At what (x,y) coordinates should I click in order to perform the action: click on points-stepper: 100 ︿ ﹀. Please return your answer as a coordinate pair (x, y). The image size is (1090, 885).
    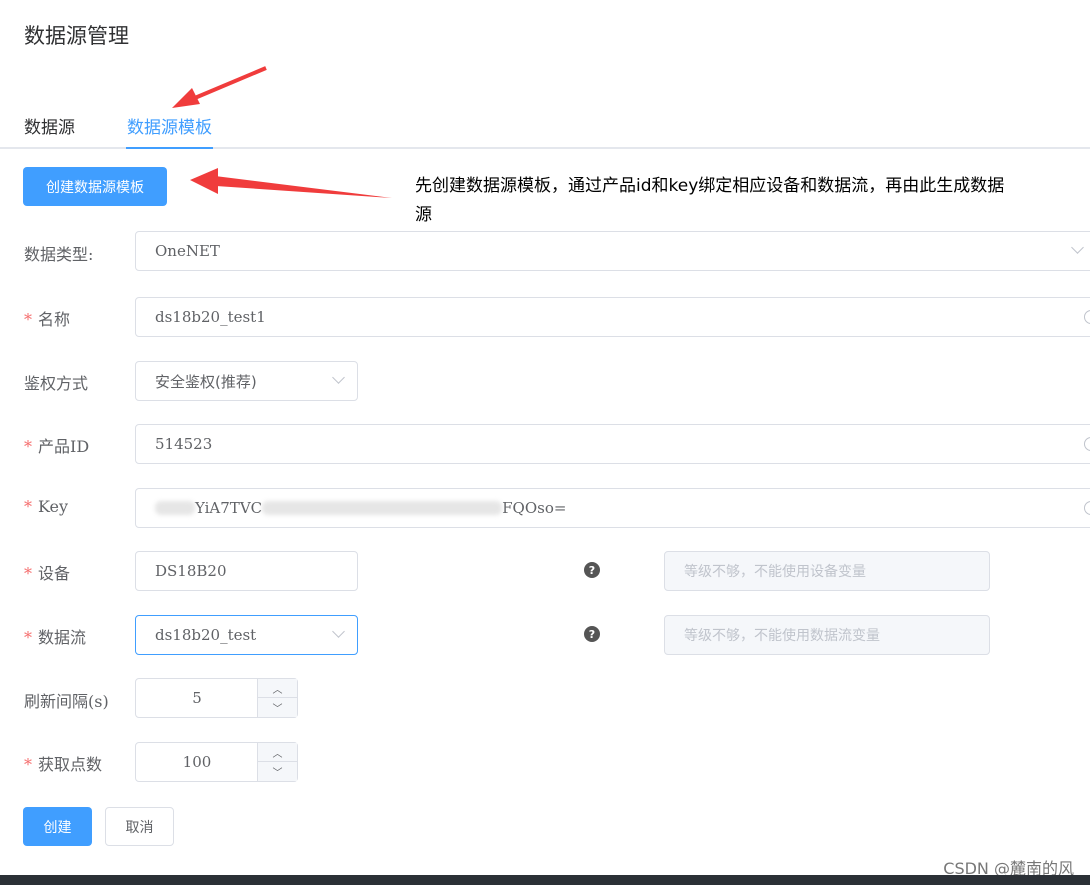
    Looking at the image, I should click on (216, 762).